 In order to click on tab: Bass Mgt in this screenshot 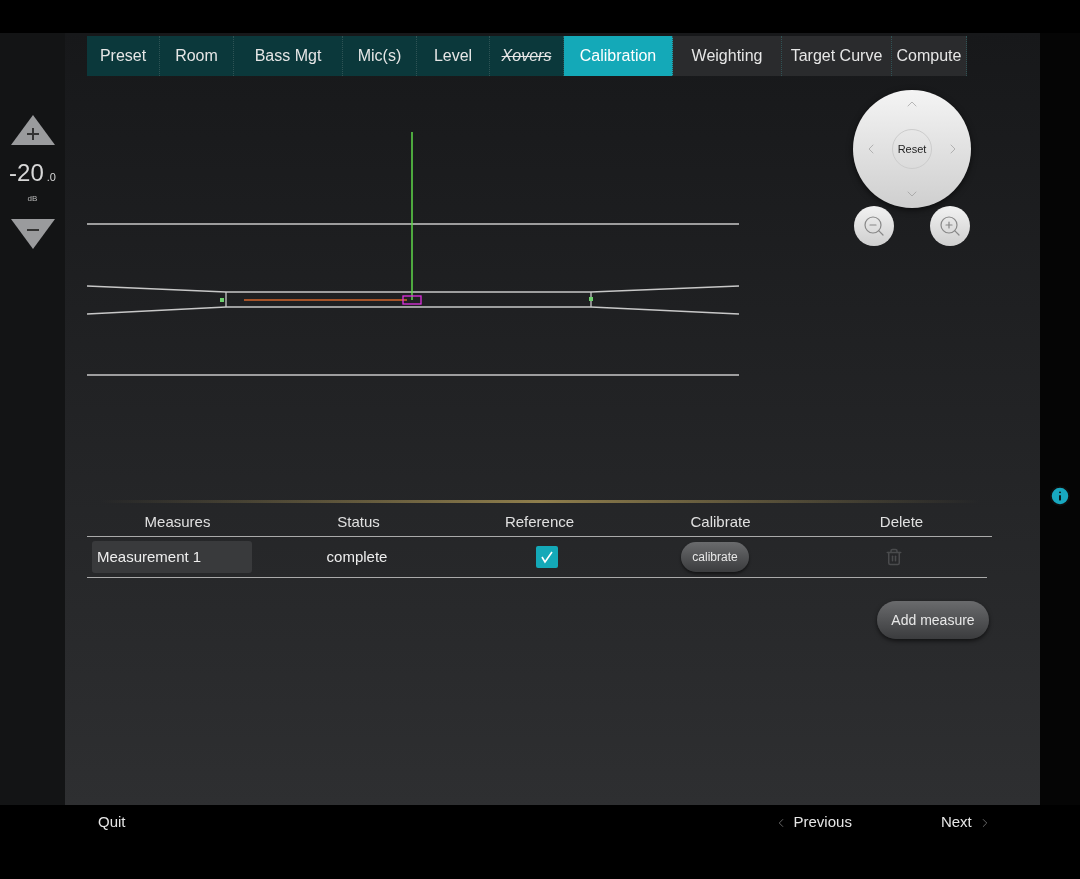, I will do `click(288, 56)`.